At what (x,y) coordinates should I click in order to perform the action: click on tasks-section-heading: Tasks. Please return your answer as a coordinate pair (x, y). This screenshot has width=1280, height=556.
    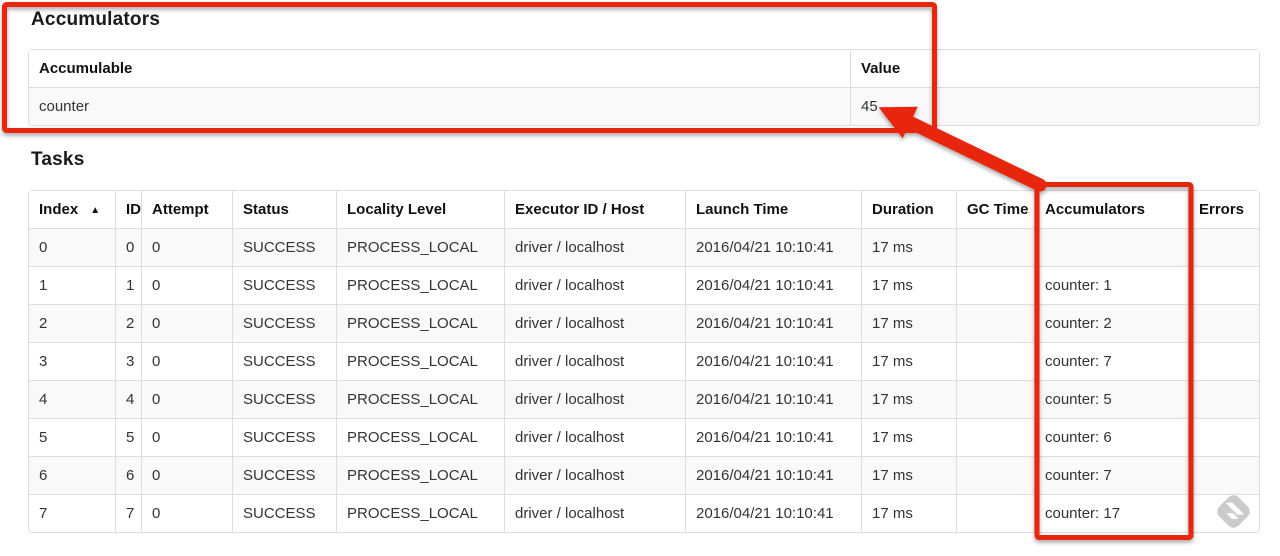
    Looking at the image, I should click on (58, 159).